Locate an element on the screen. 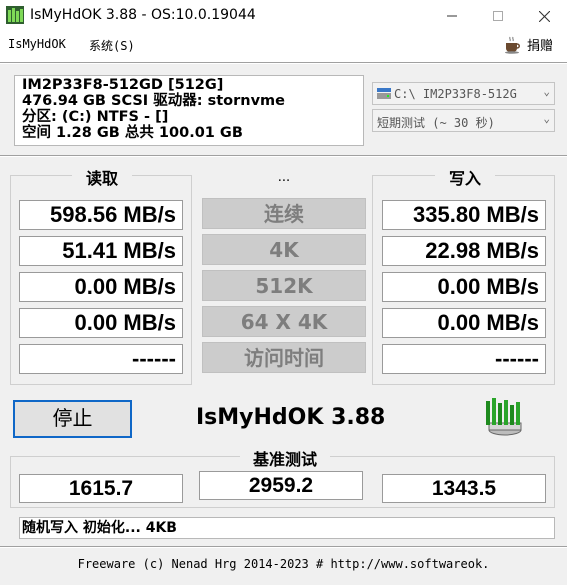  maximize-button is located at coordinates (498, 16).